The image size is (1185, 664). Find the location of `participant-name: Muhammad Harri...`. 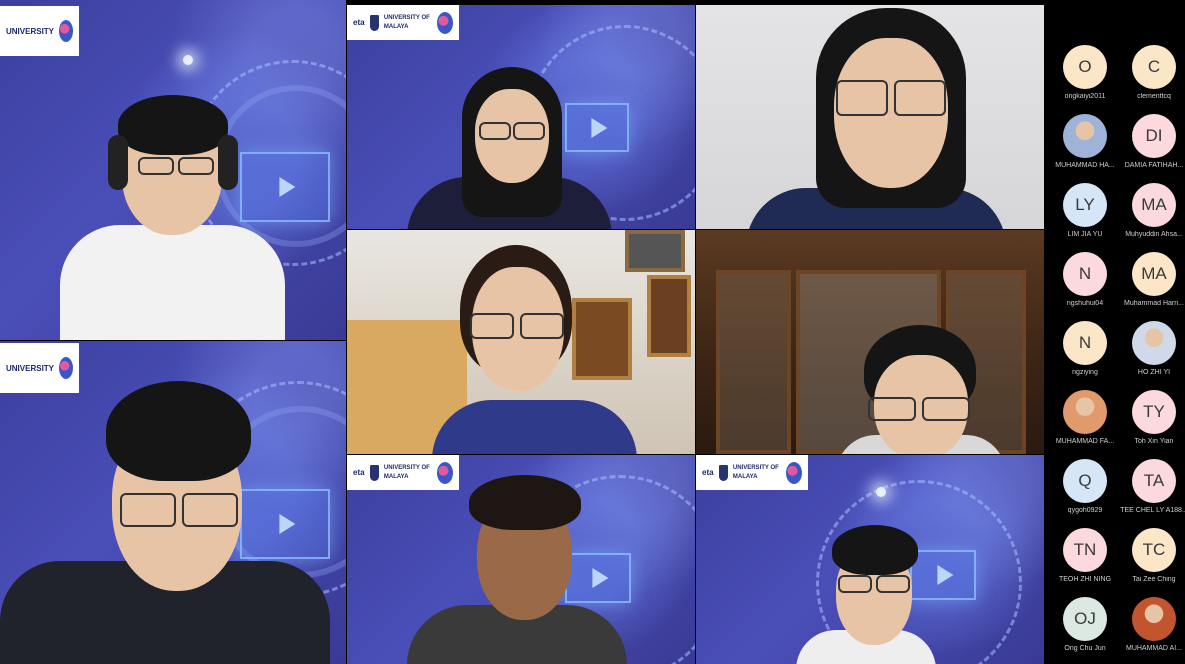

participant-name: Muhammad Harri... is located at coordinates (1154, 303).